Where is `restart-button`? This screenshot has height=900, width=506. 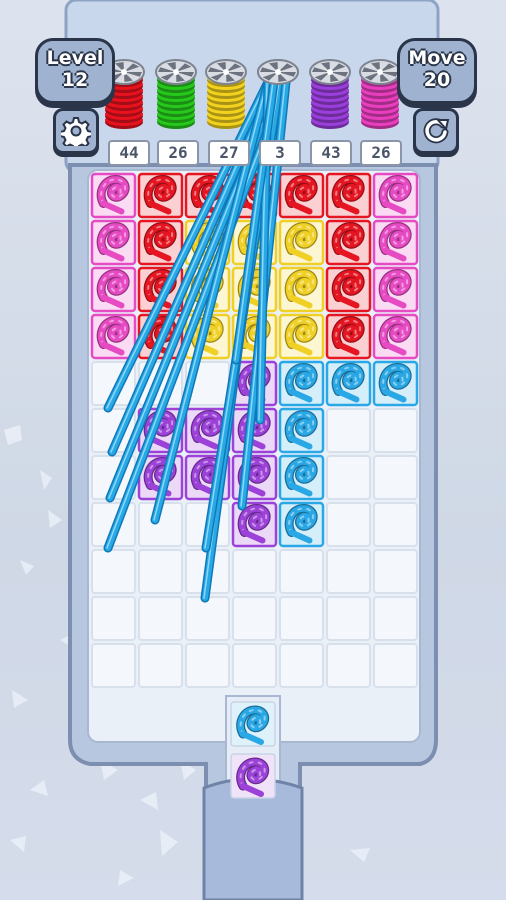
restart-button is located at coordinates (436, 131).